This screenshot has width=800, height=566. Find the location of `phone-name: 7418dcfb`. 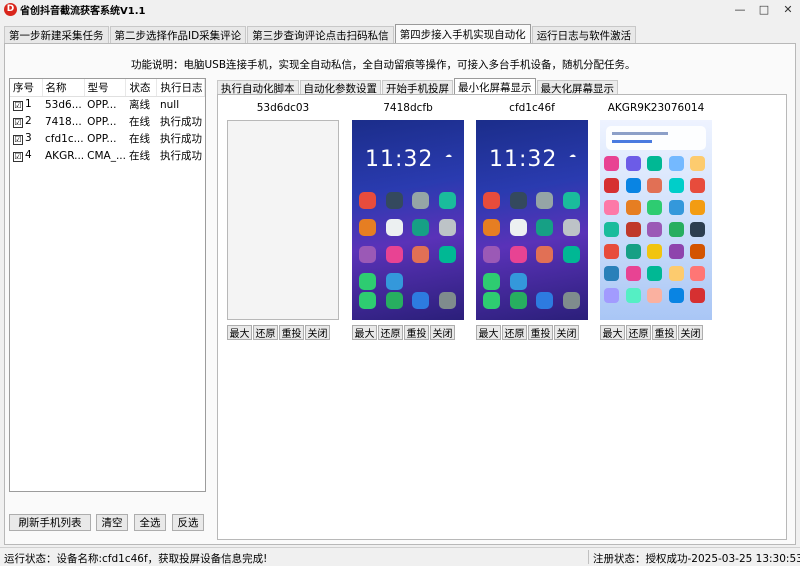

phone-name: 7418dcfb is located at coordinates (408, 108).